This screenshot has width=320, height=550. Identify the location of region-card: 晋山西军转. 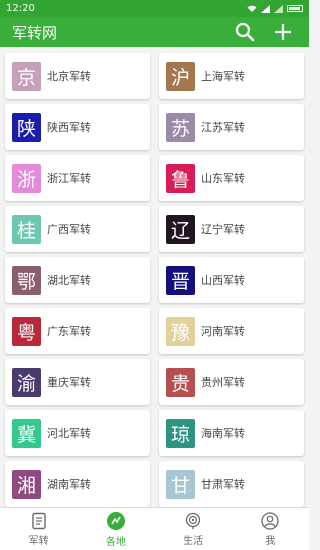
(231, 280).